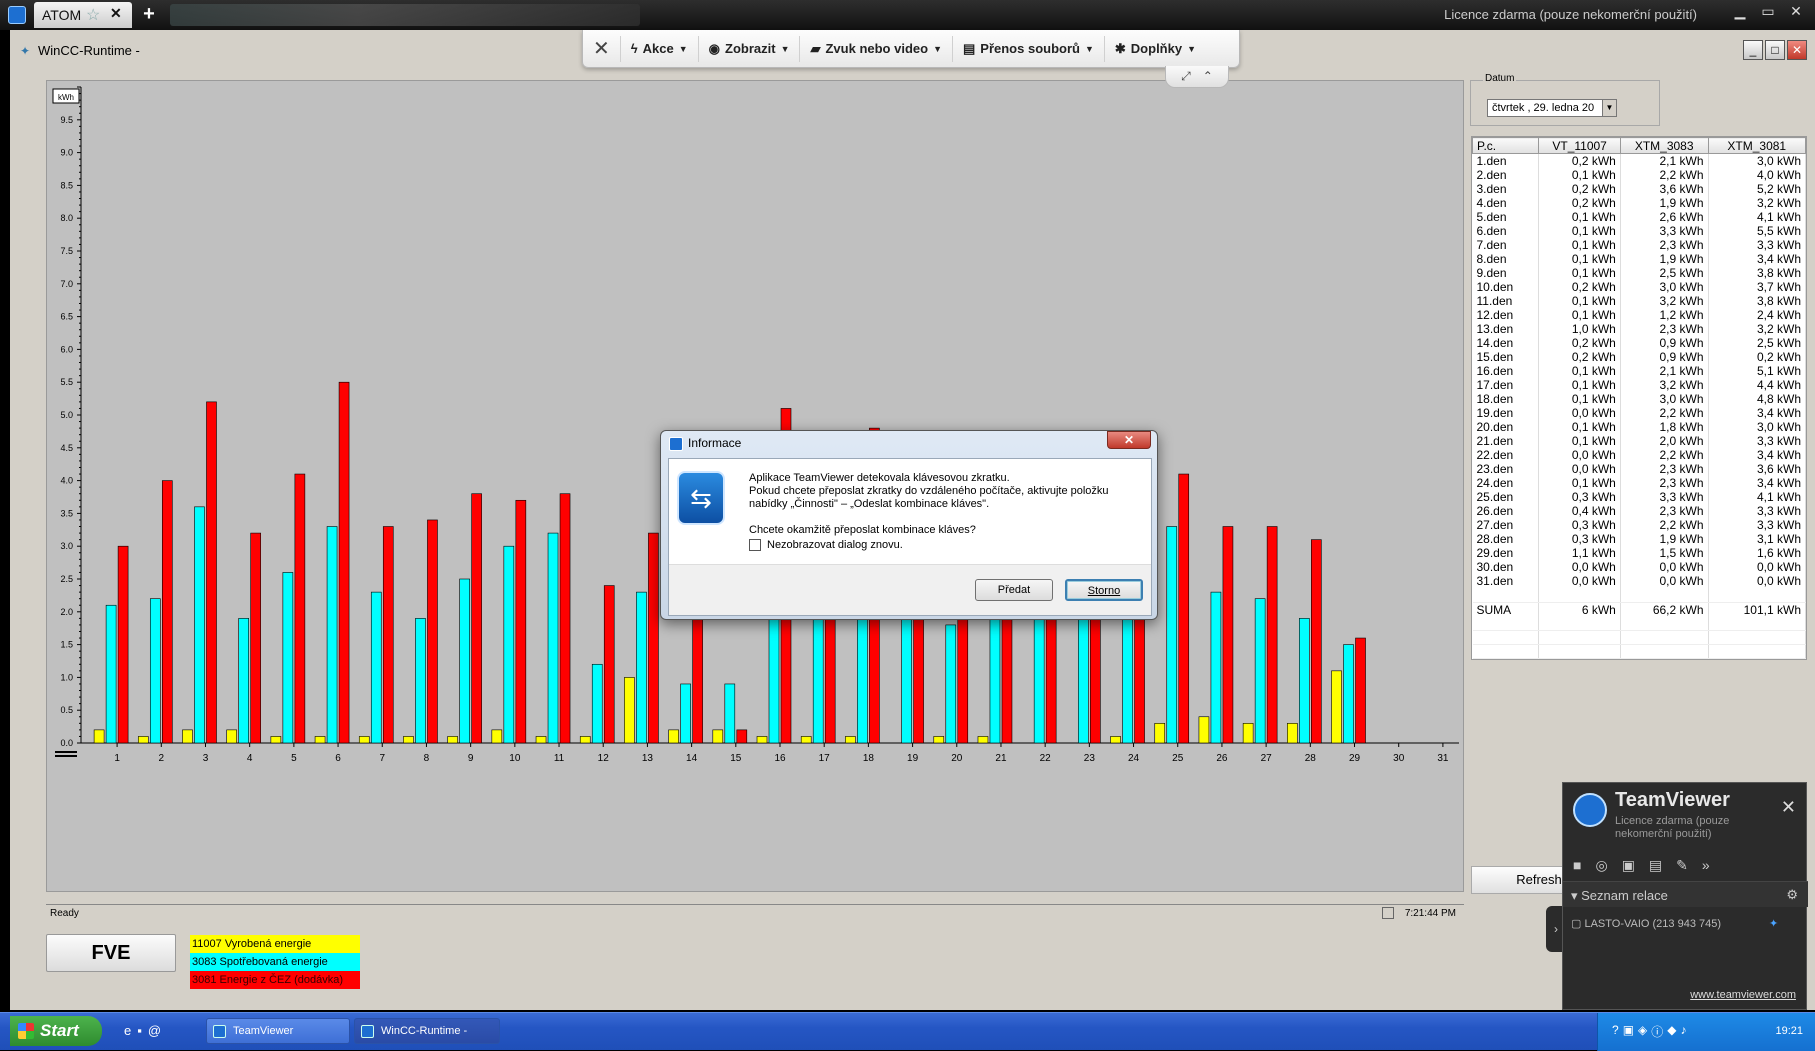 This screenshot has height=1051, width=1815. Describe the element at coordinates (750, 48) in the screenshot. I see `menu-zobrazit: ◉ Zobrazit ▼` at that location.